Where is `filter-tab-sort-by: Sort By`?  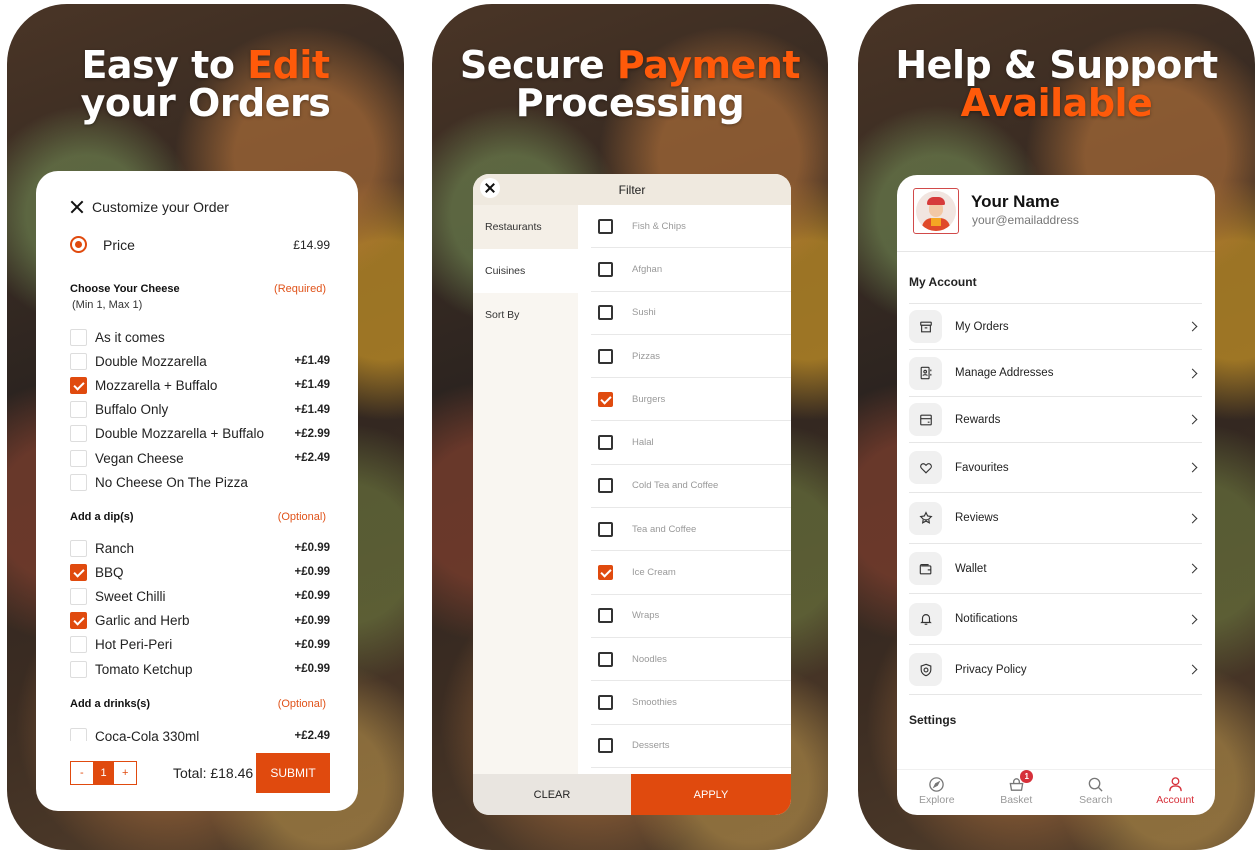 filter-tab-sort-by: Sort By is located at coordinates (525, 315).